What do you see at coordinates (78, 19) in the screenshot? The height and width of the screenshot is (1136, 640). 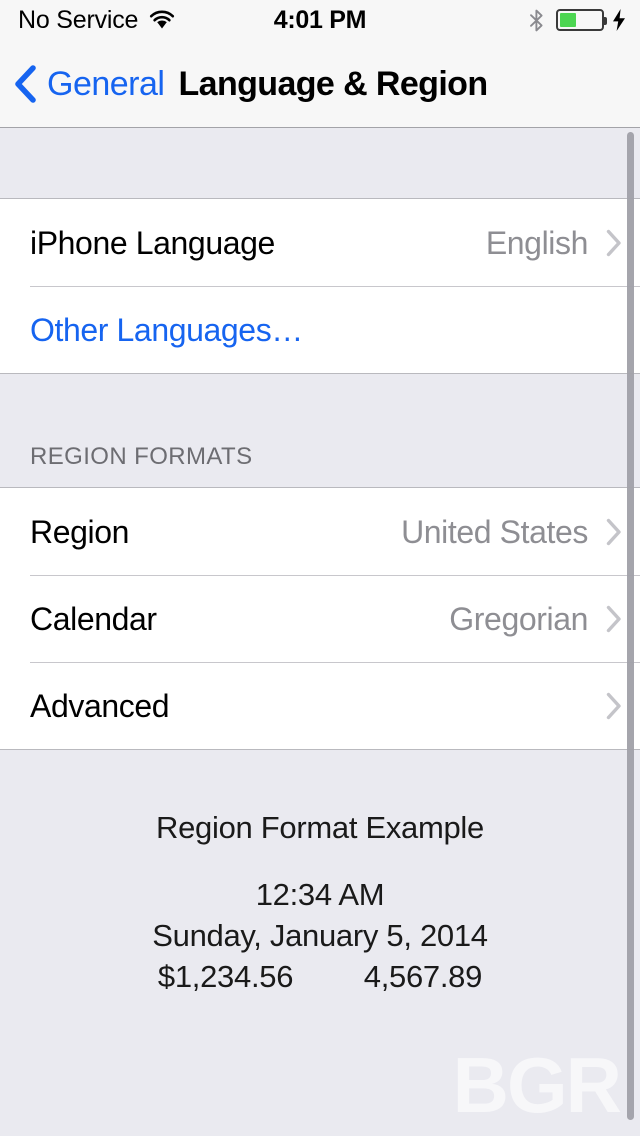 I see `carrier-label: No Service` at bounding box center [78, 19].